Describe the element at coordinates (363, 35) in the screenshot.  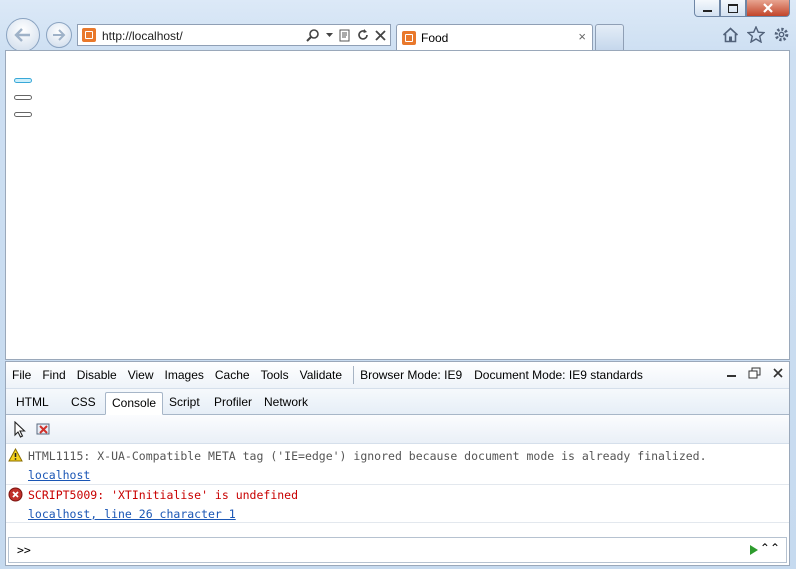
I see `refresh-icon` at that location.